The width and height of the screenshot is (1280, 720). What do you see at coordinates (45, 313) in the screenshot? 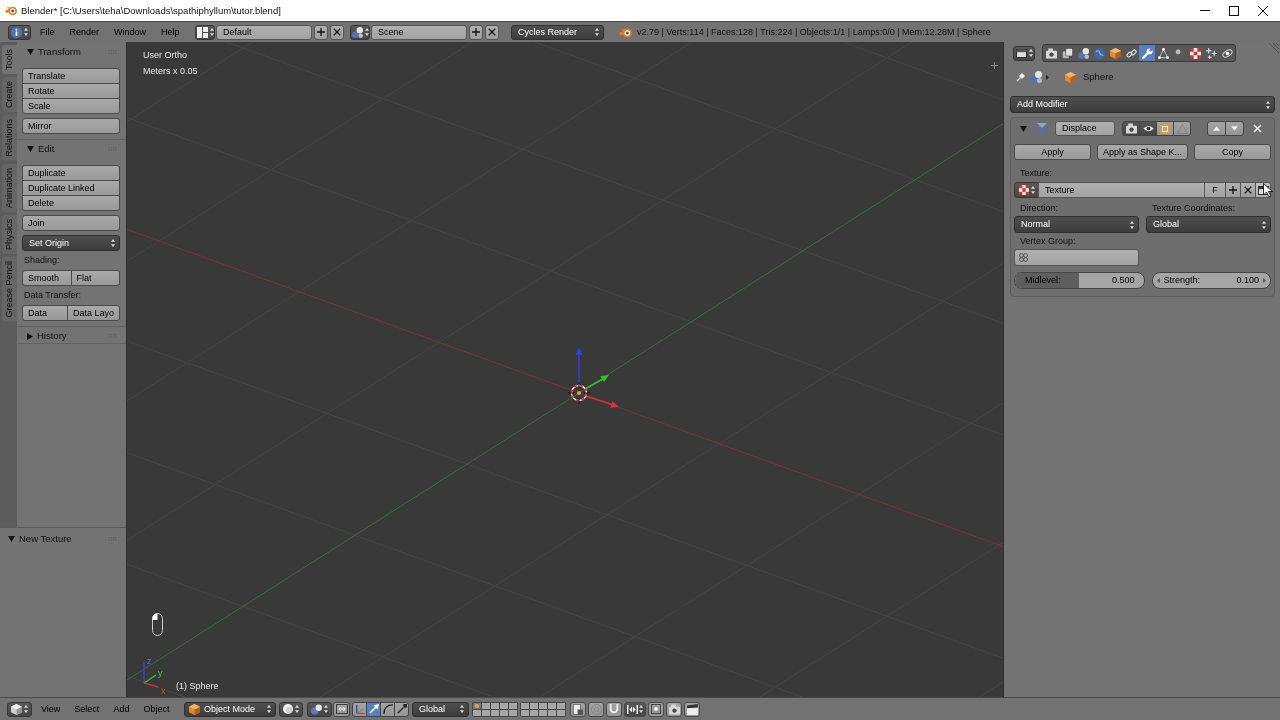
I see `tool-button: Data` at bounding box center [45, 313].